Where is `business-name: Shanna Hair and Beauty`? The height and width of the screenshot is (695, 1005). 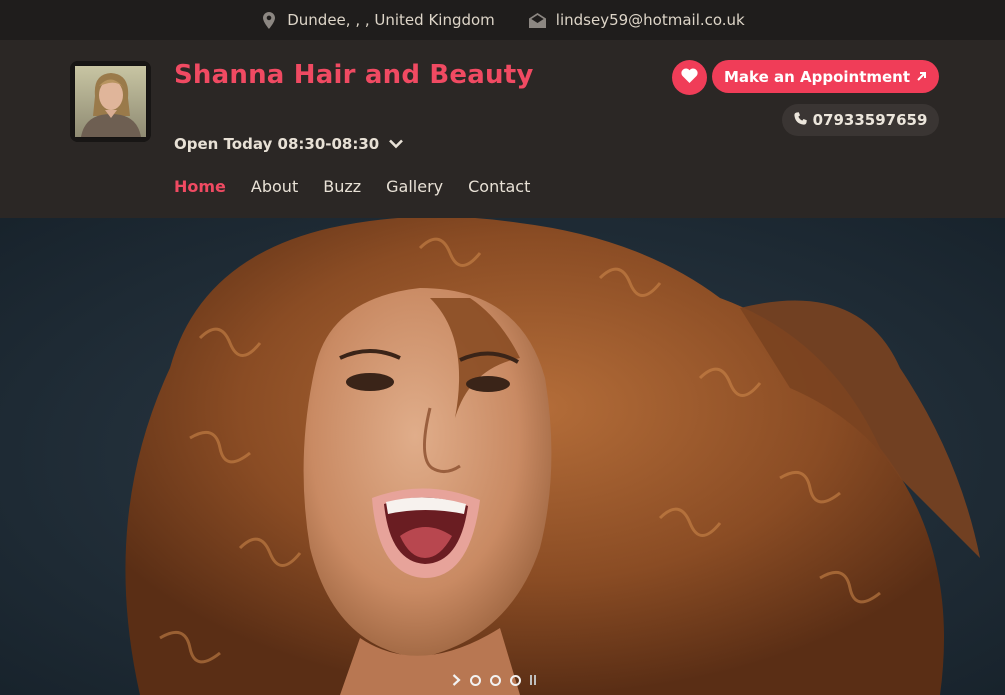 business-name: Shanna Hair and Beauty is located at coordinates (354, 75).